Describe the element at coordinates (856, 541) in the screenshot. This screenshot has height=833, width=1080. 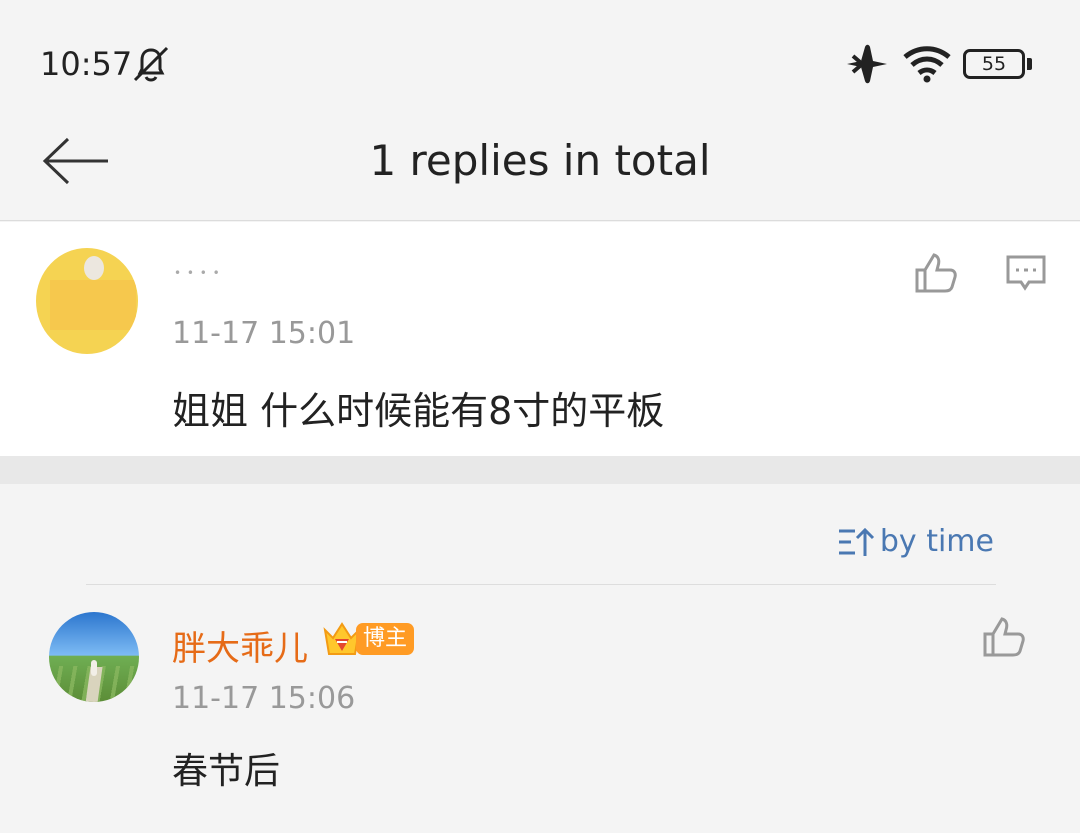
I see `sort-ascending-icon` at that location.